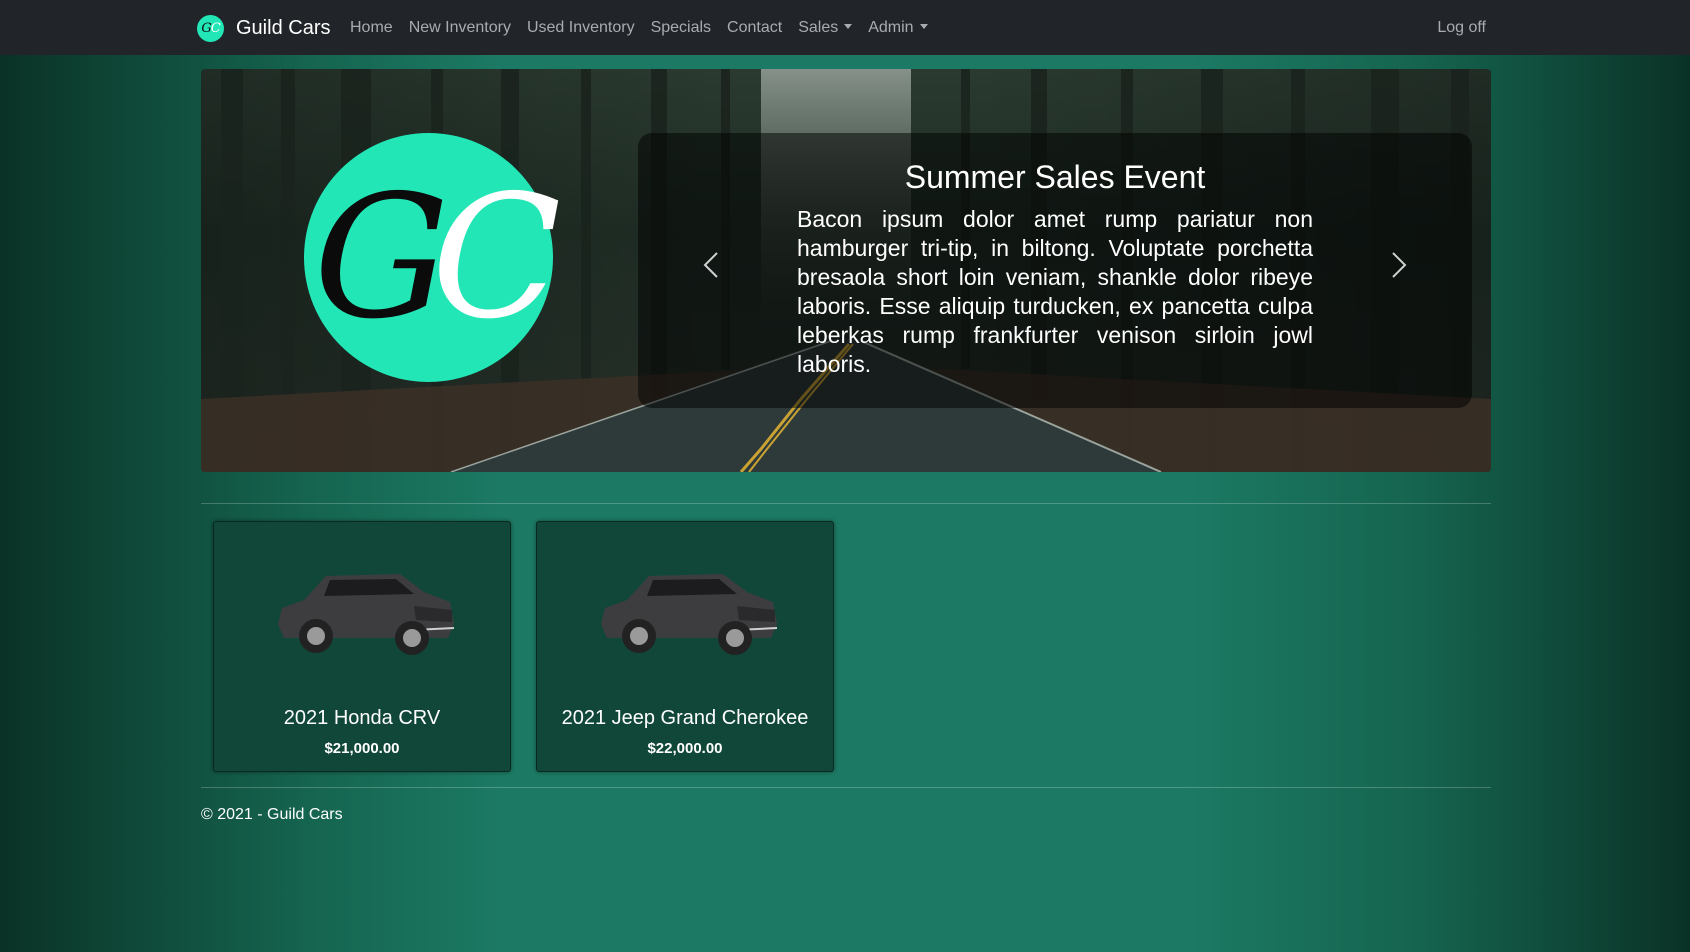 This screenshot has width=1690, height=952. What do you see at coordinates (272, 814) in the screenshot?
I see `footer-copyright: © 2021 - Guild Cars` at bounding box center [272, 814].